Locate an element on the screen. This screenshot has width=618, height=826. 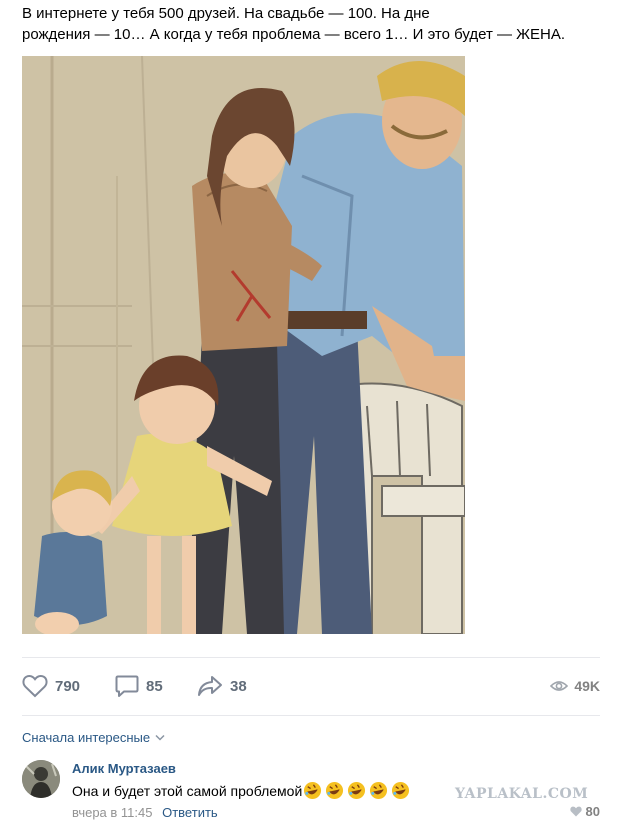
comments-sort-dropdown: Сначала интересные is located at coordinates (93, 737).